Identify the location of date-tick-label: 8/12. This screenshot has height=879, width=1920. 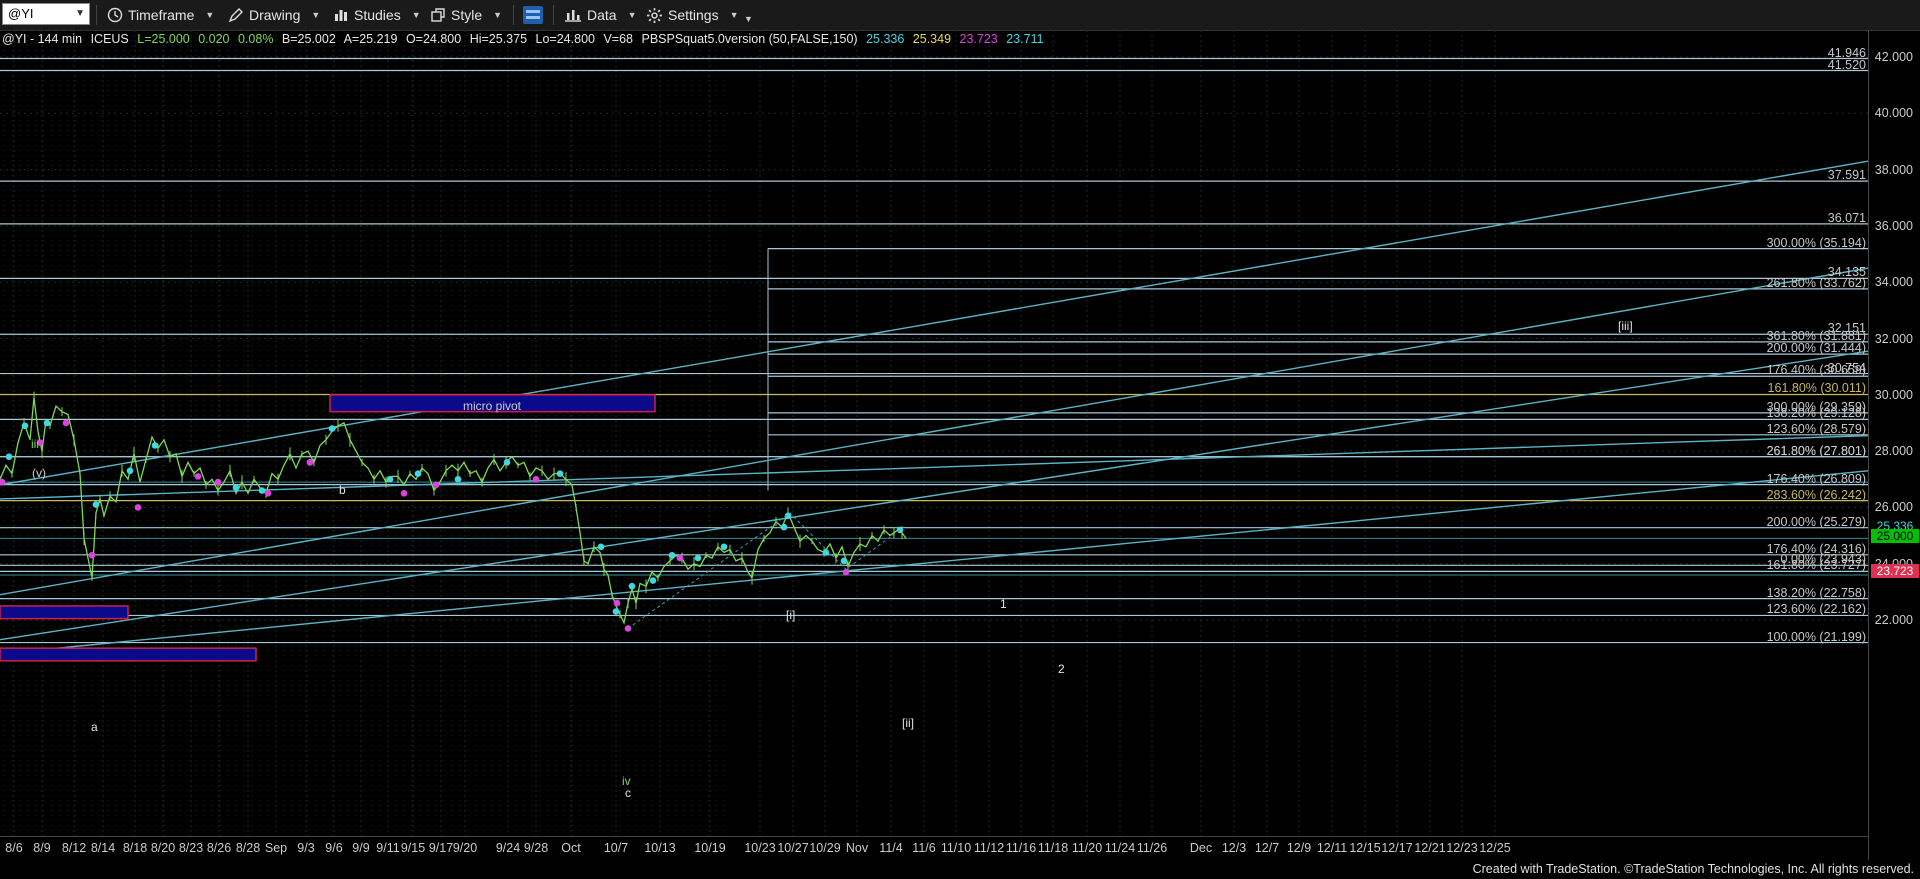
(74, 848).